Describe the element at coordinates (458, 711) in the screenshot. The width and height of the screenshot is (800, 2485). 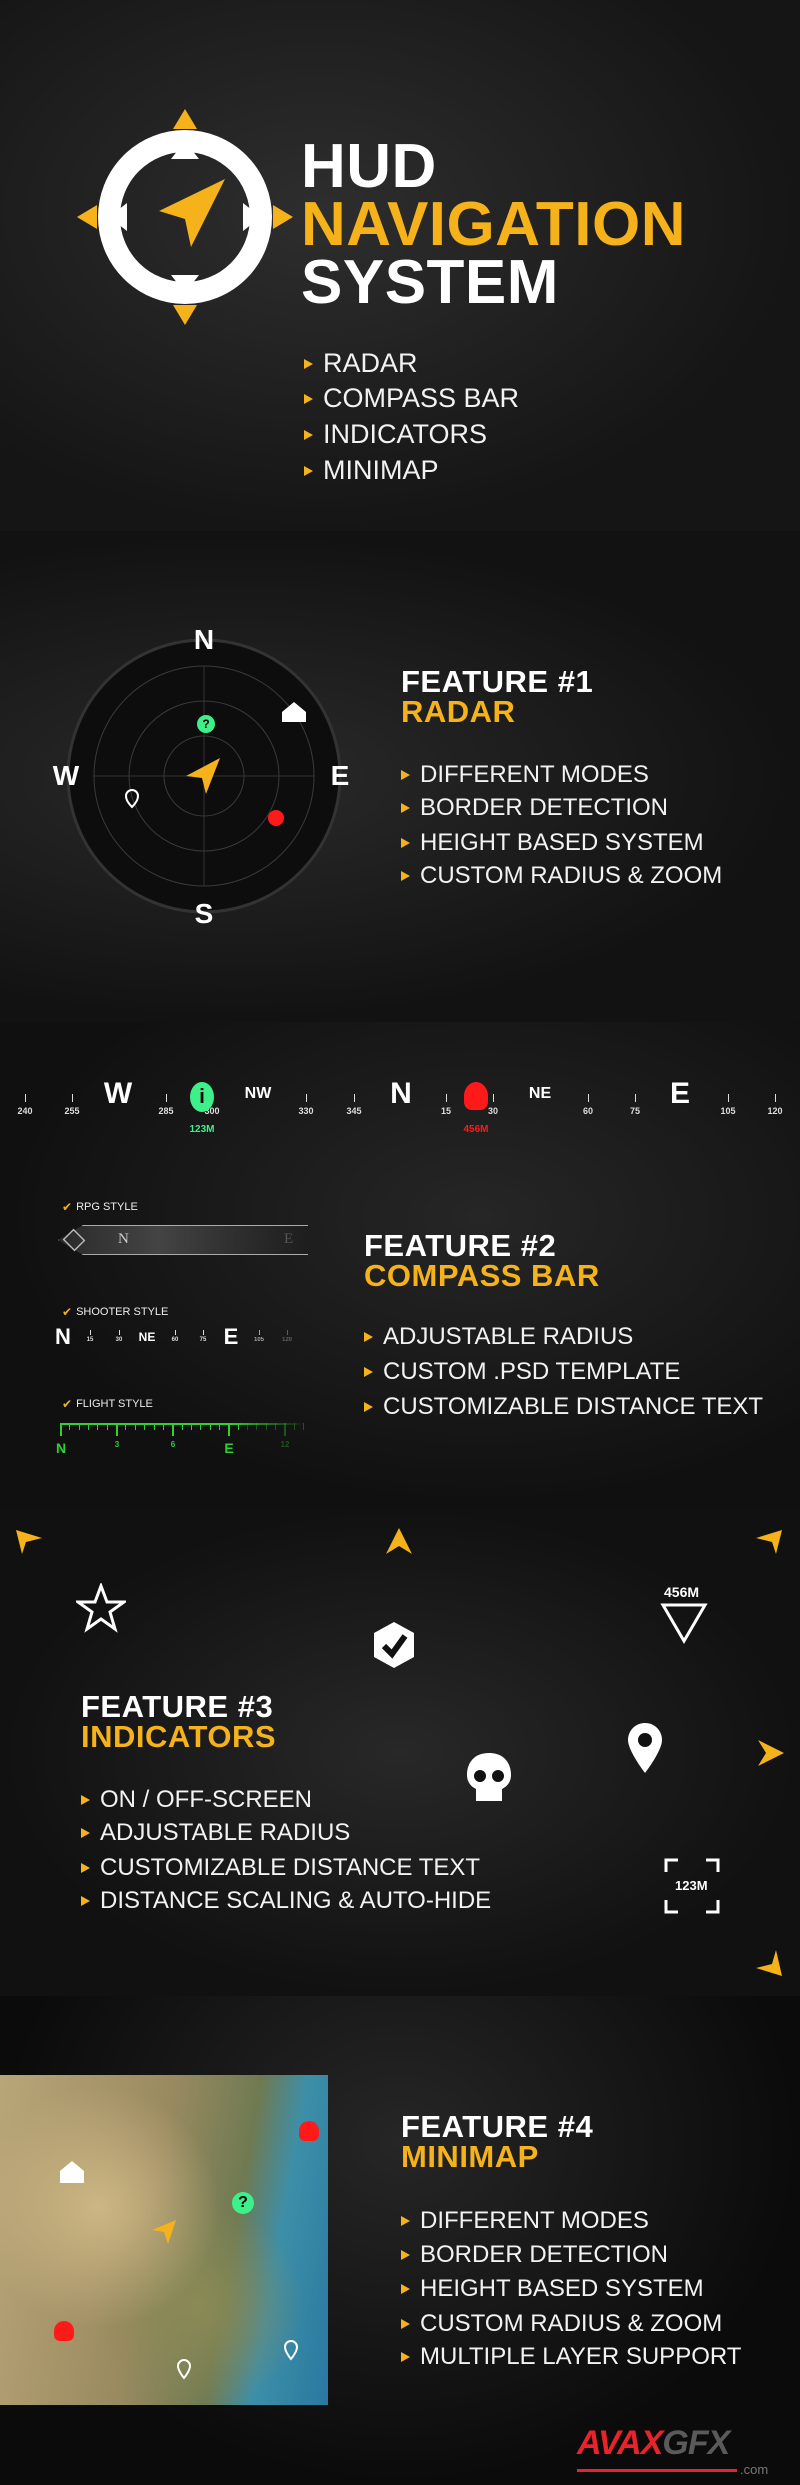
I see `feature-title: RADAR` at that location.